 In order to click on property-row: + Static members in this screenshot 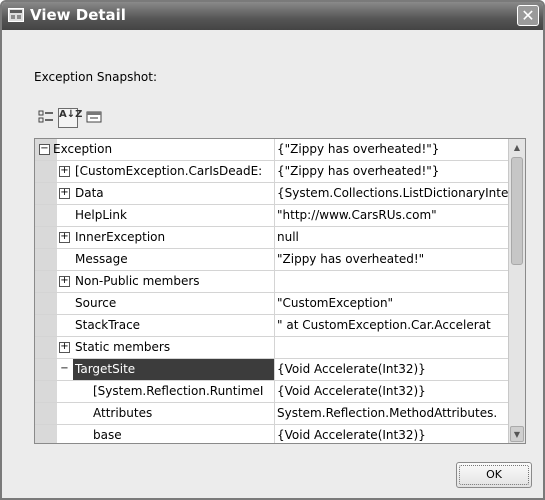, I will do `click(271, 348)`.